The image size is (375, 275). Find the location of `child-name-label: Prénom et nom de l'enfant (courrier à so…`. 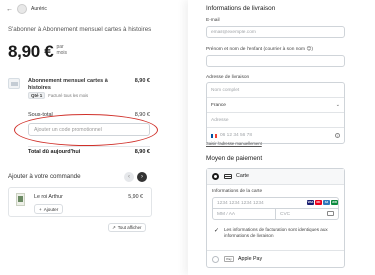

child-name-label: Prénom et nom de l'enfant (courrier à so… is located at coordinates (259, 49).